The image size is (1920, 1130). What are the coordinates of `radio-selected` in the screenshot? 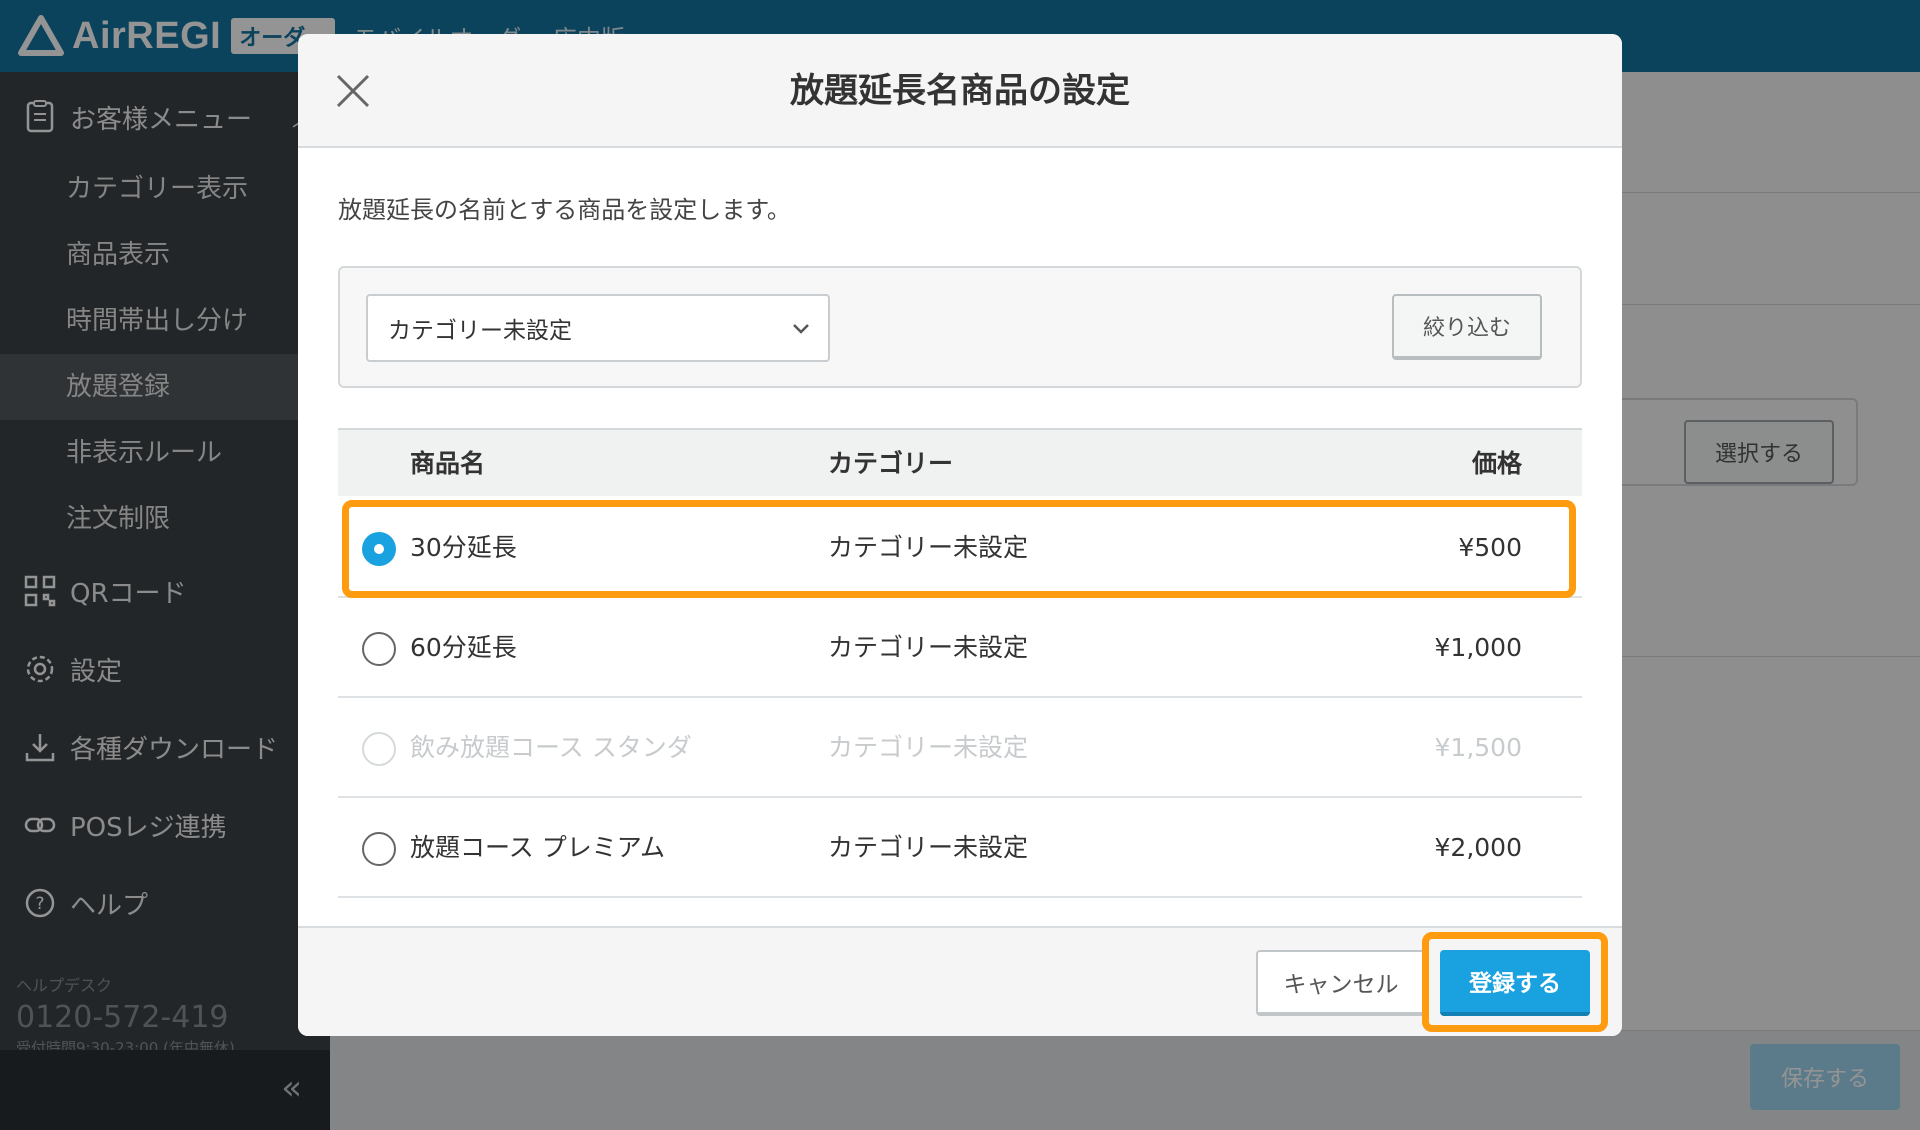 It's located at (379, 549).